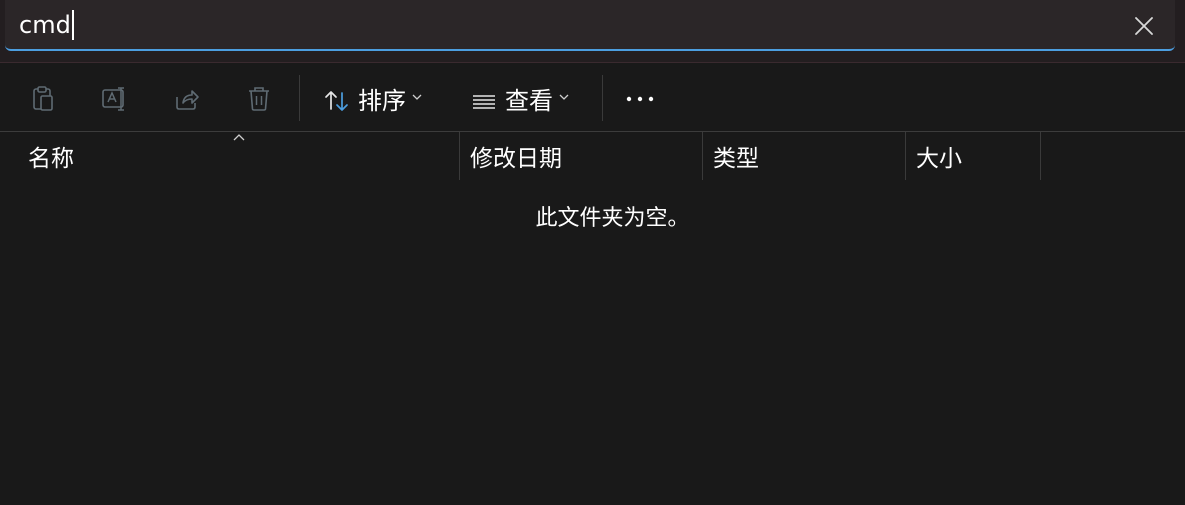 The image size is (1185, 505). I want to click on paste-button, so click(43, 99).